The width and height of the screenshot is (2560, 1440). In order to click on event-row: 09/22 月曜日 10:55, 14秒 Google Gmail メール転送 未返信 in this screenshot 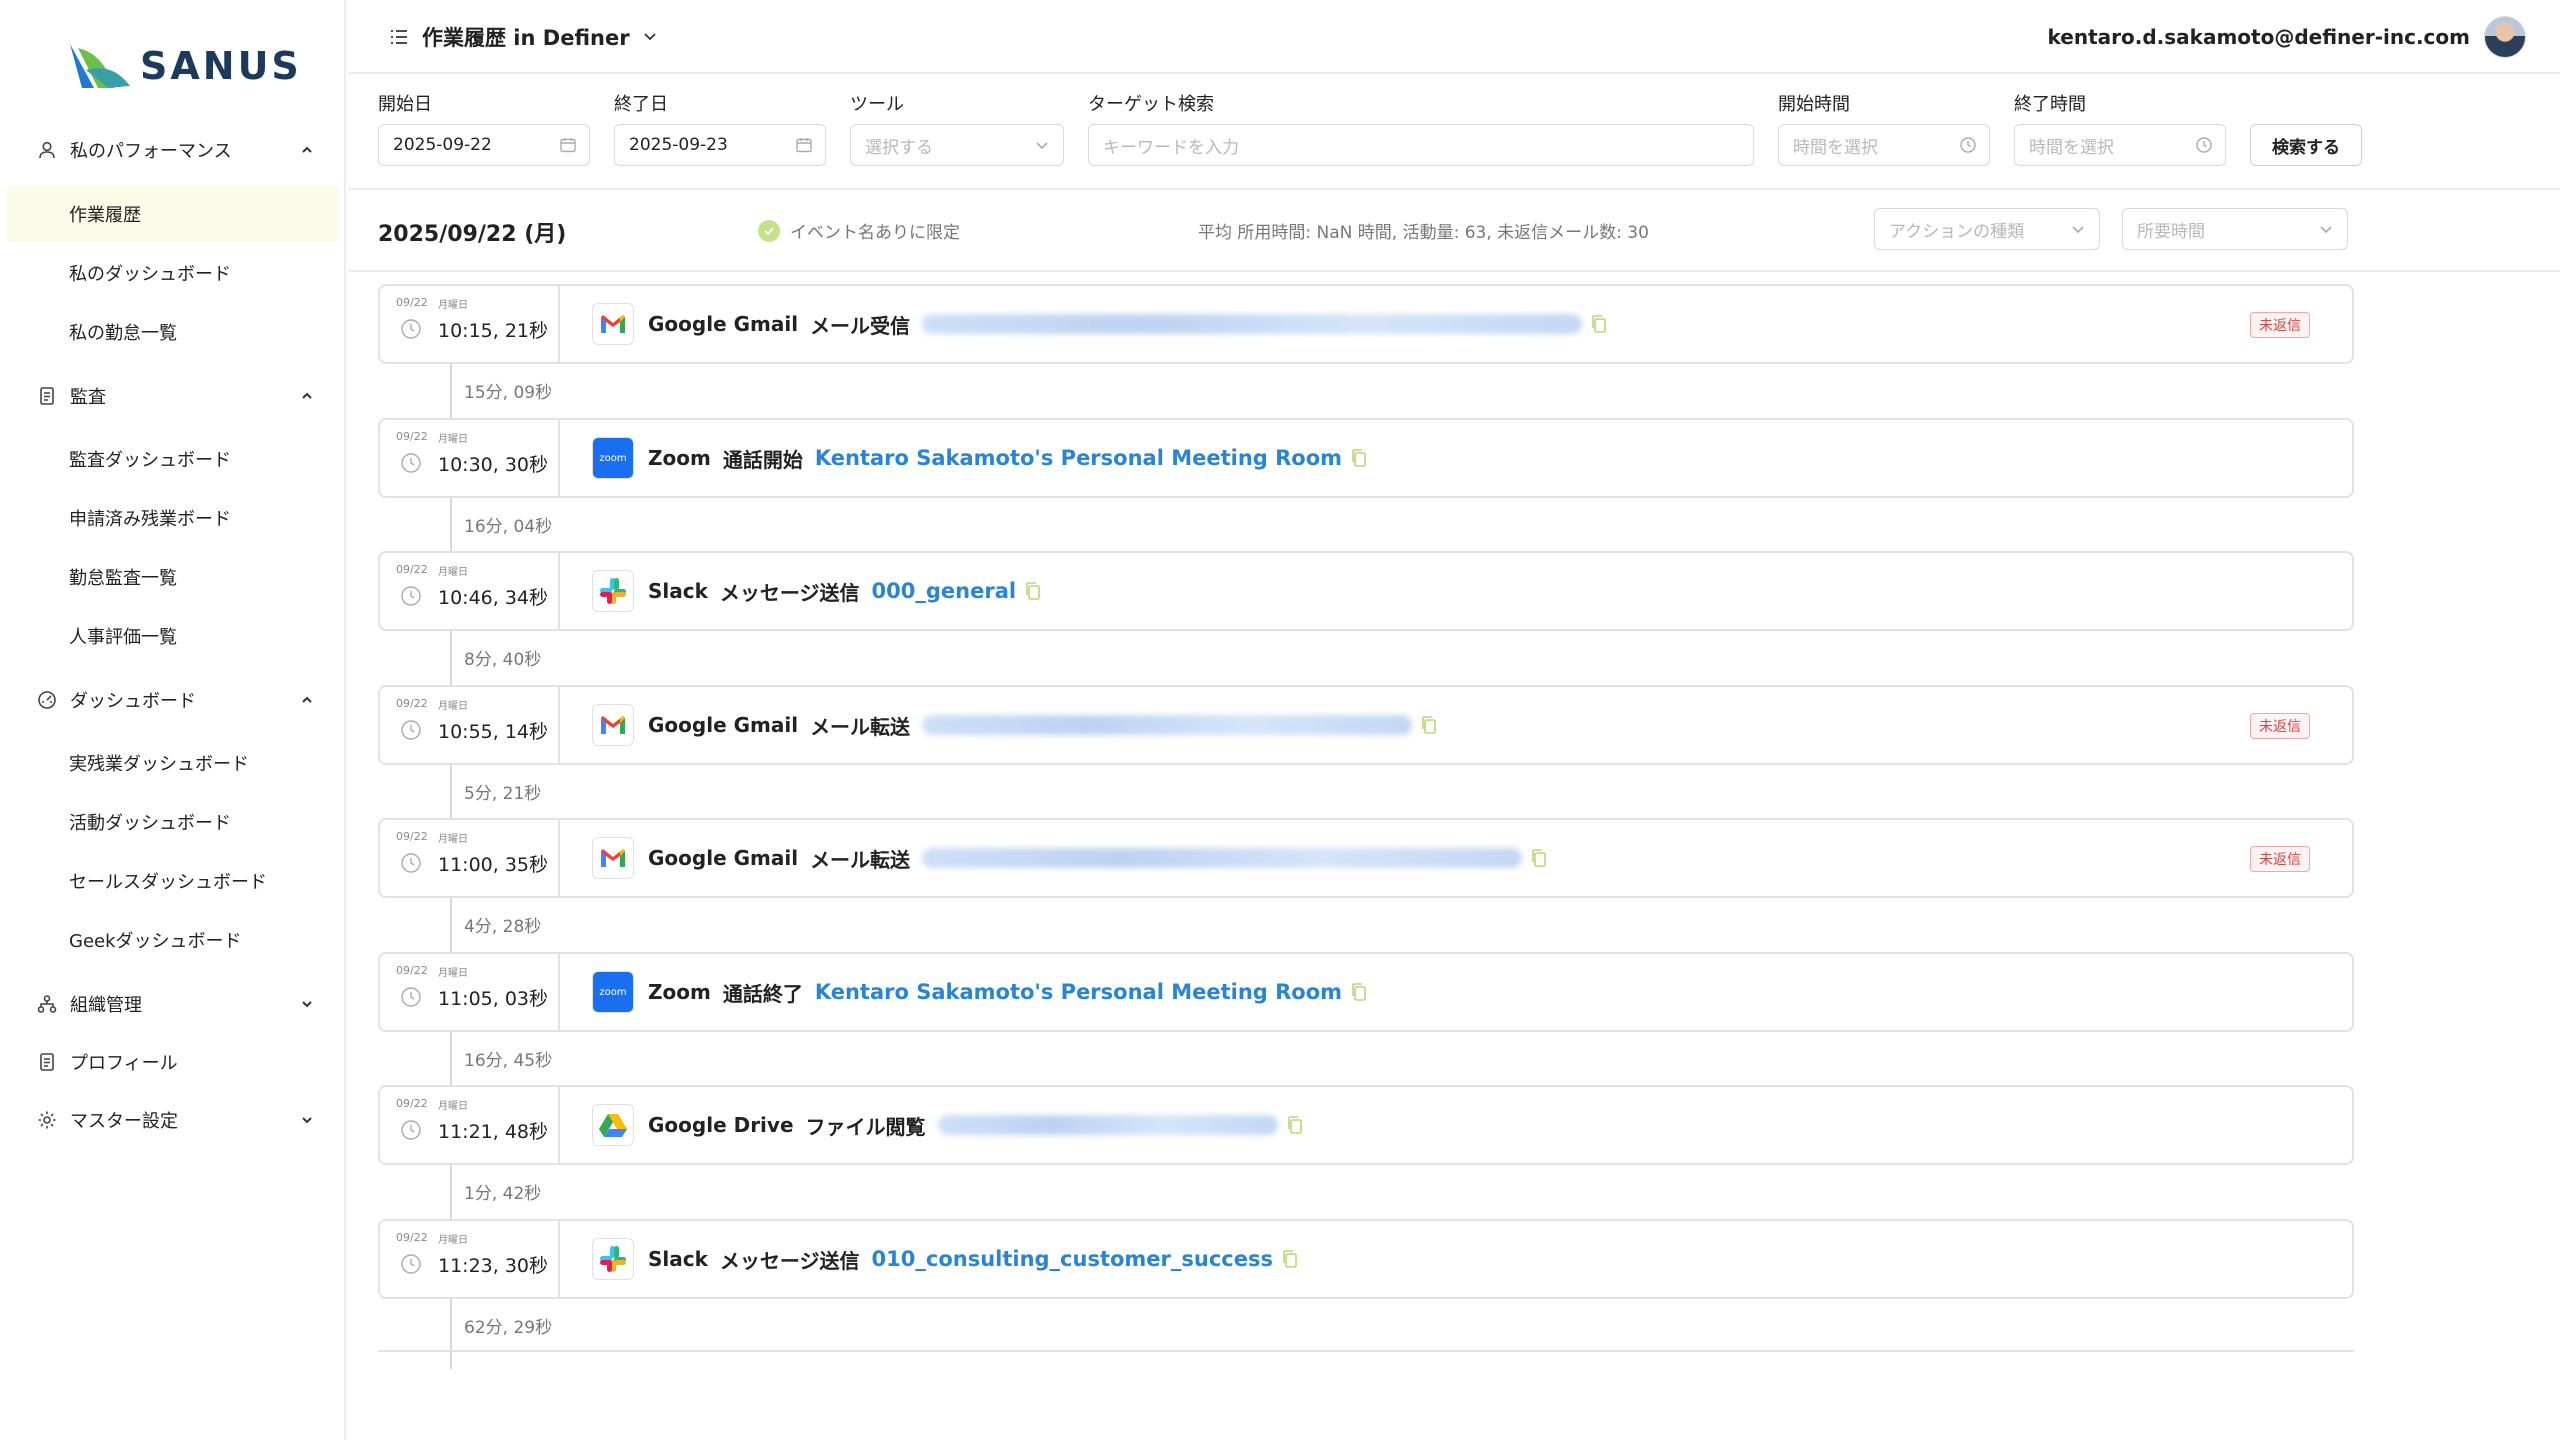, I will do `click(1366, 725)`.